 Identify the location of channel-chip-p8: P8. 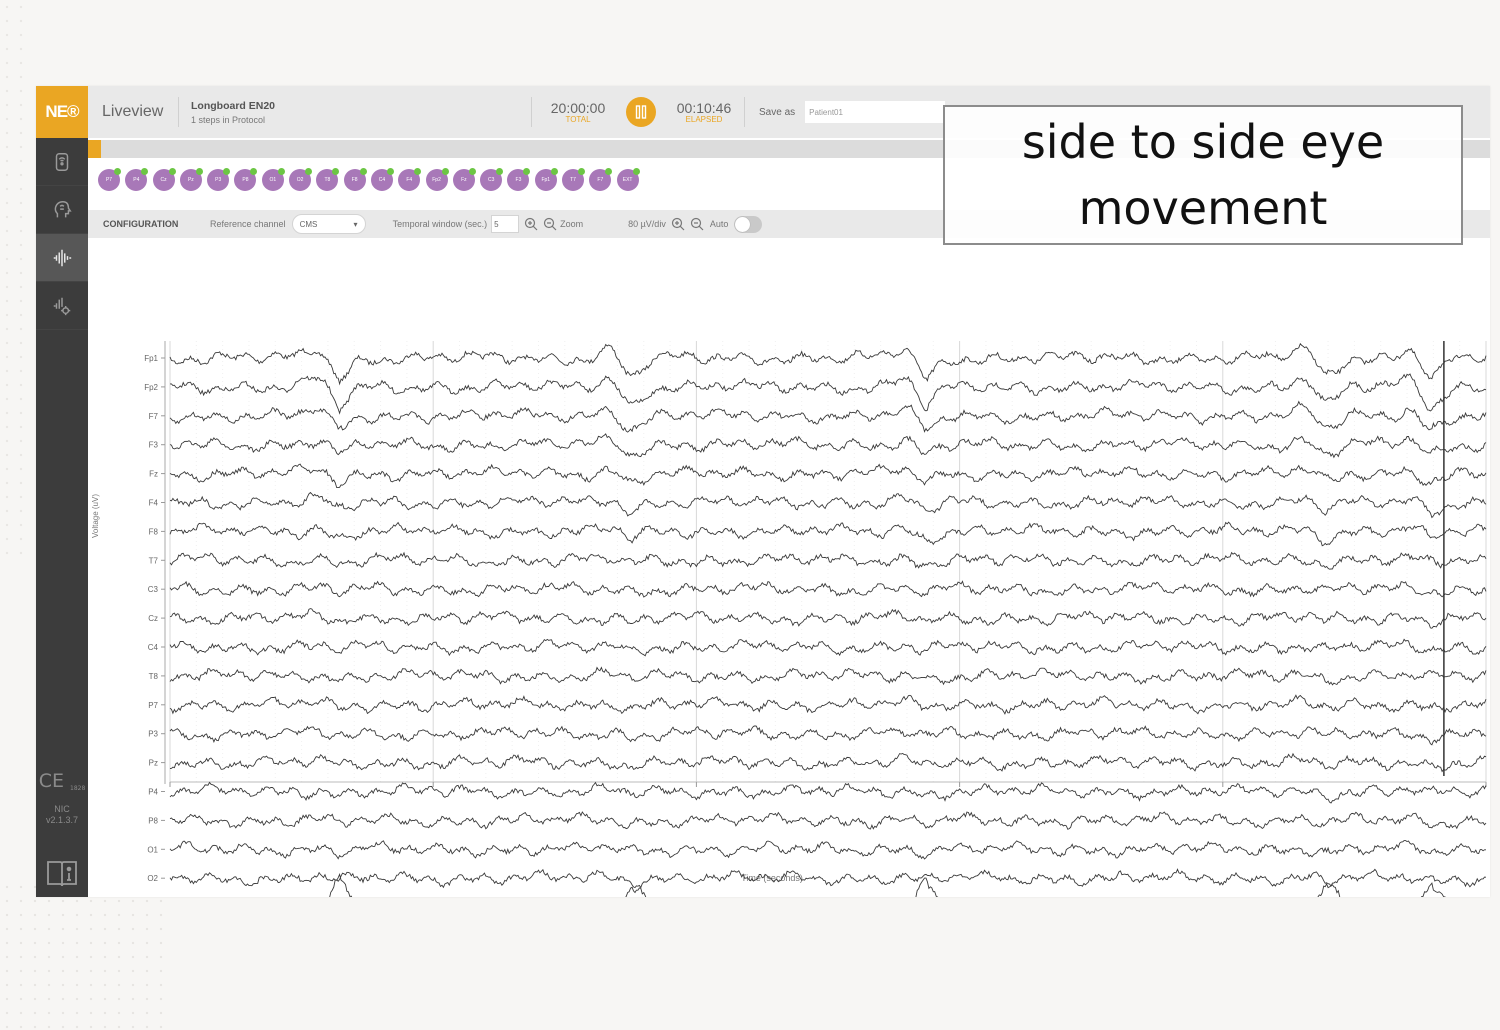
(246, 179).